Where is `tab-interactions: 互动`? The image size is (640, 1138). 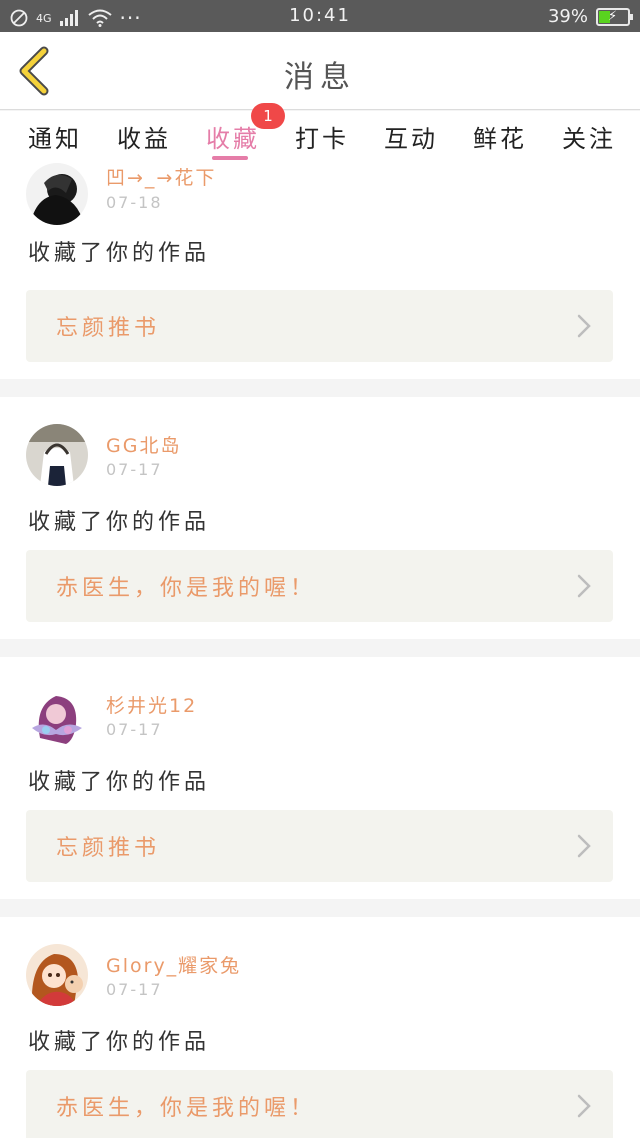
tab-interactions: 互动 is located at coordinates (411, 136).